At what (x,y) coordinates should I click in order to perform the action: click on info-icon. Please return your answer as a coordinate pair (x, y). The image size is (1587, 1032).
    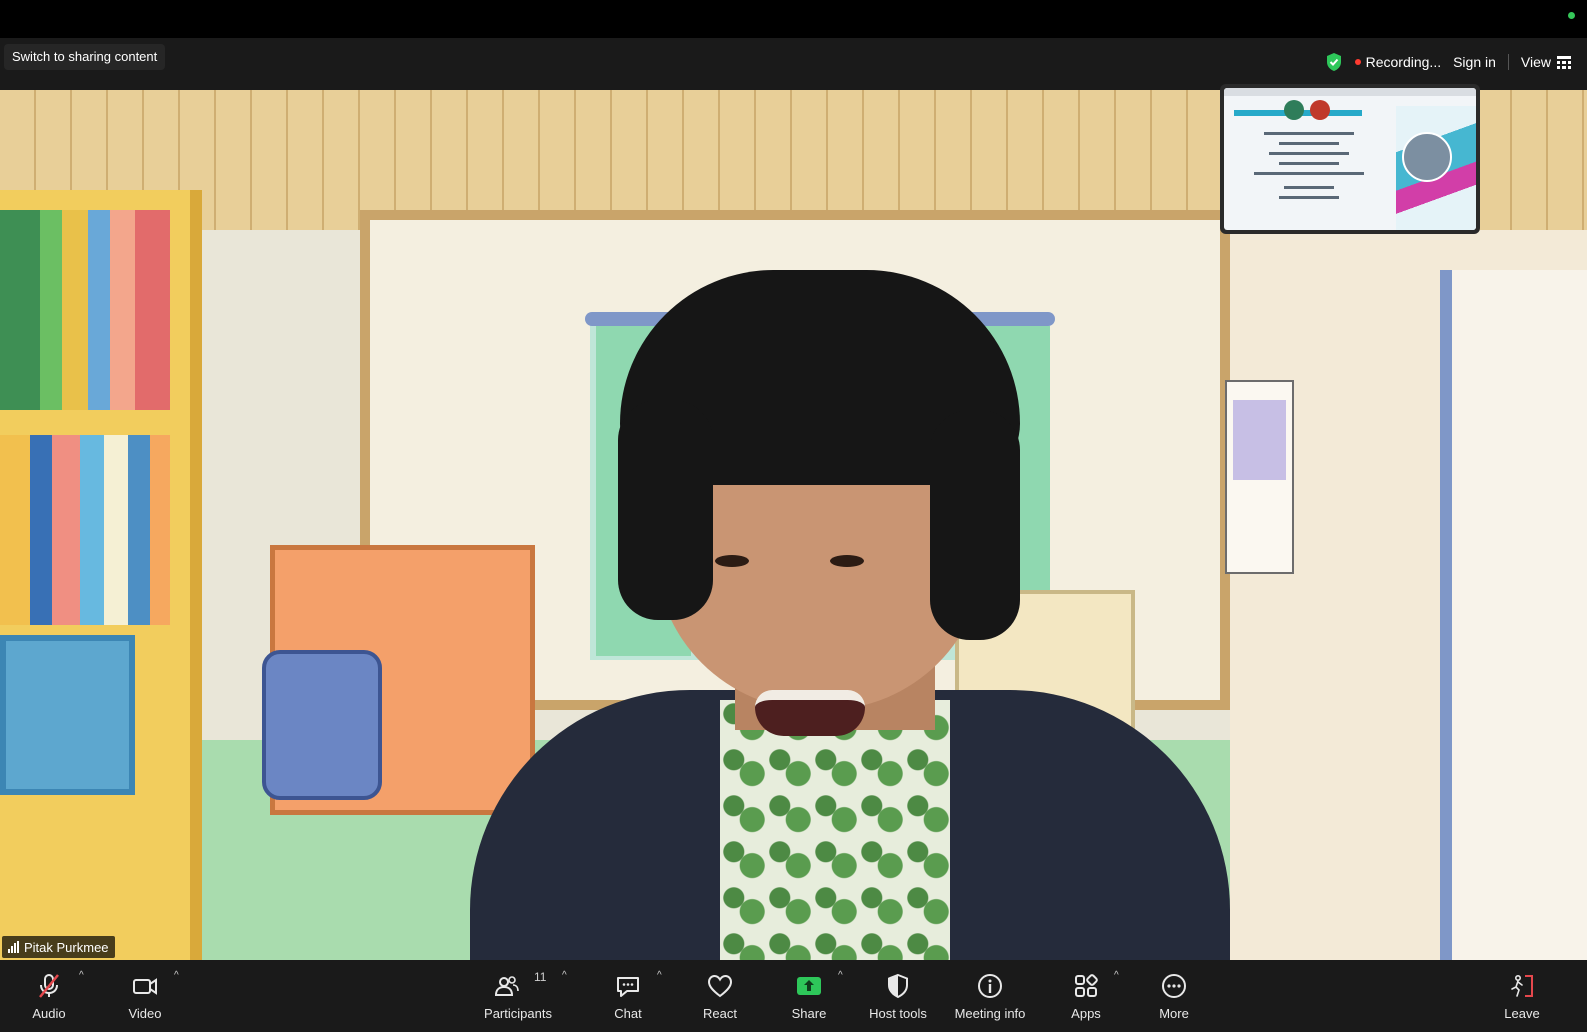
    Looking at the image, I should click on (990, 985).